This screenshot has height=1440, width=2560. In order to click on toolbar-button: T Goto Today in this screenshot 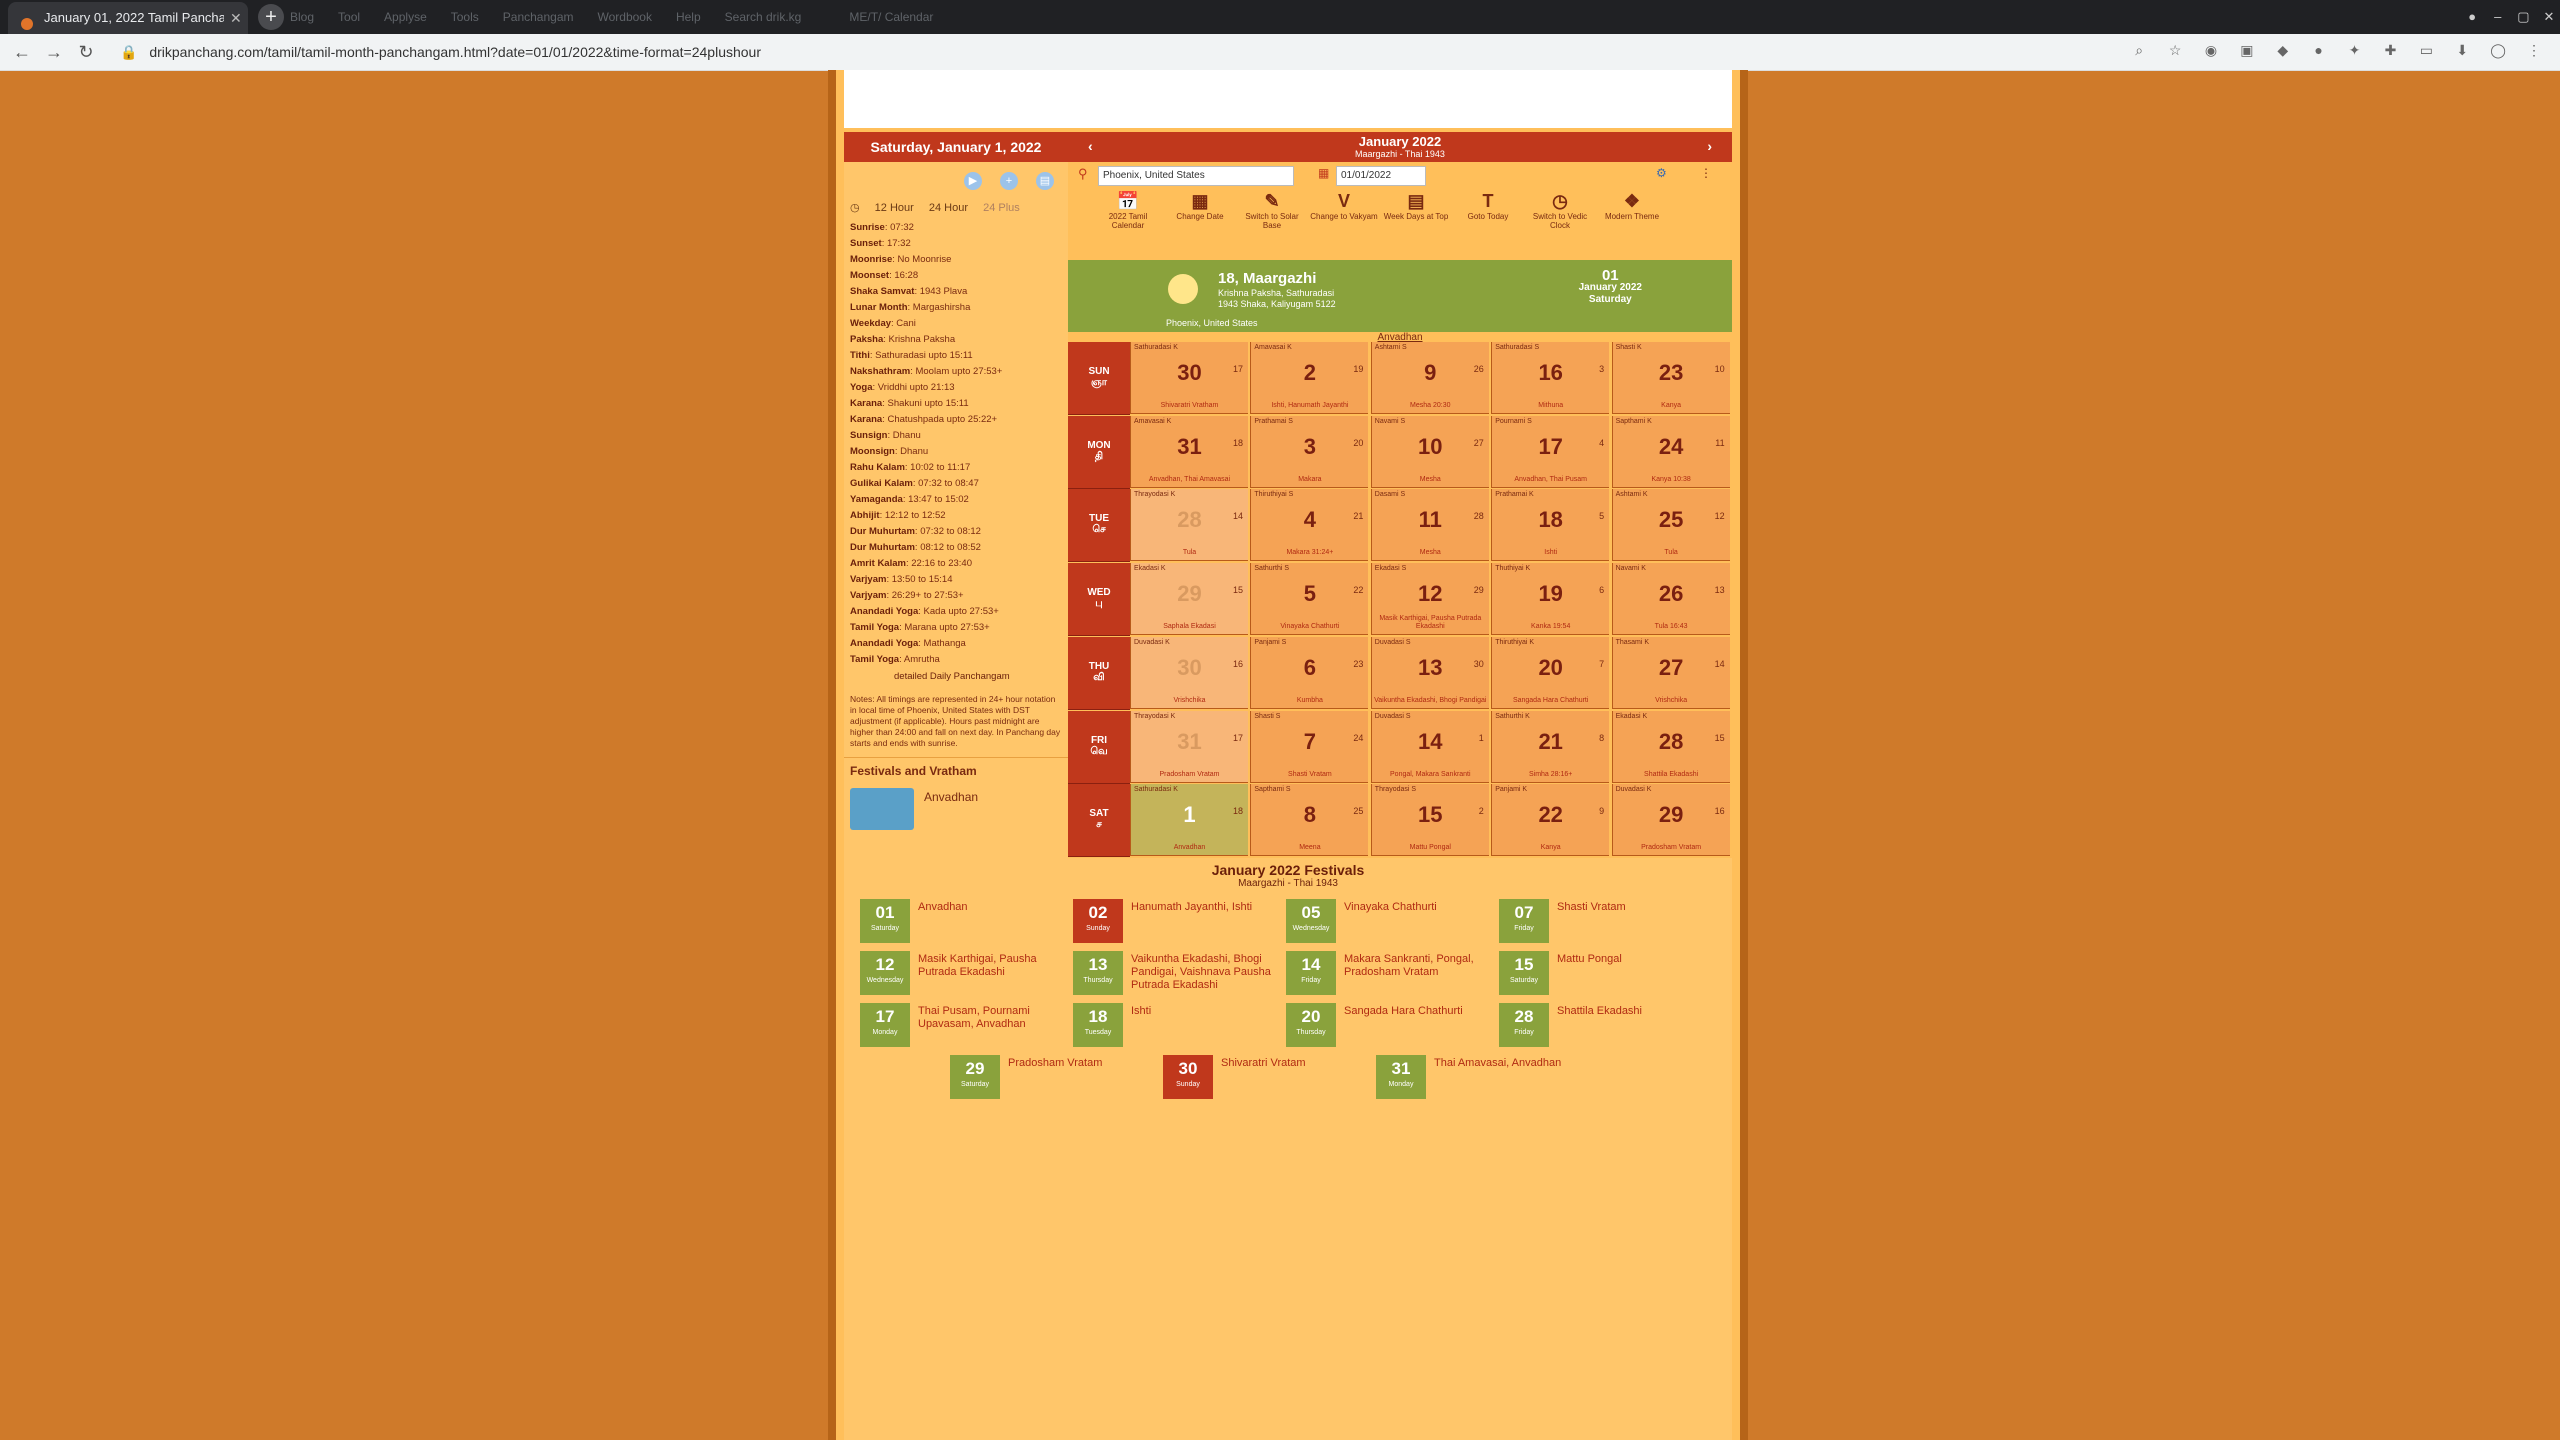, I will do `click(1488, 205)`.